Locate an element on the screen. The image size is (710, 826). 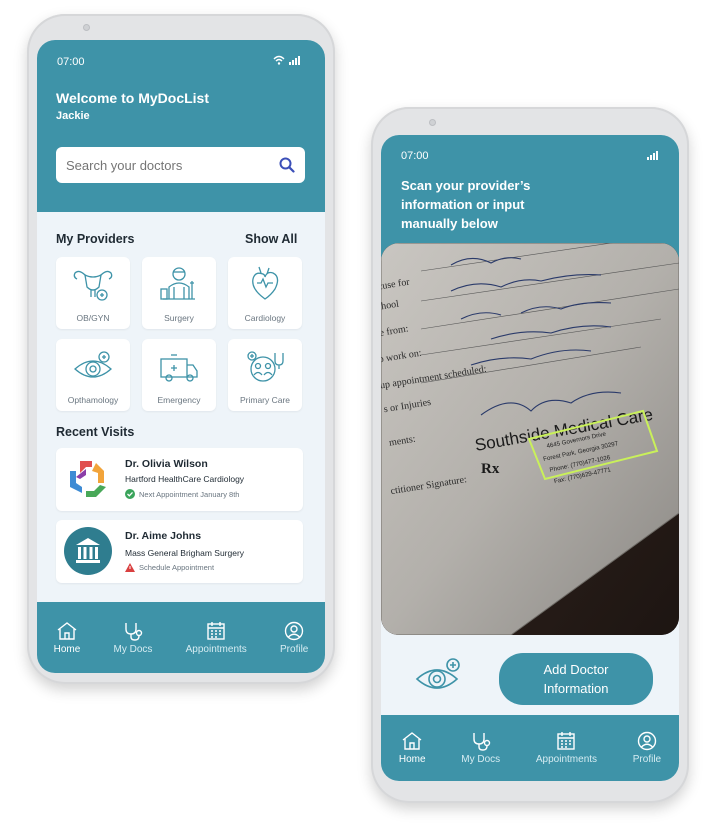
instruction-line: Scan your provider’s is located at coordinates (466, 185).